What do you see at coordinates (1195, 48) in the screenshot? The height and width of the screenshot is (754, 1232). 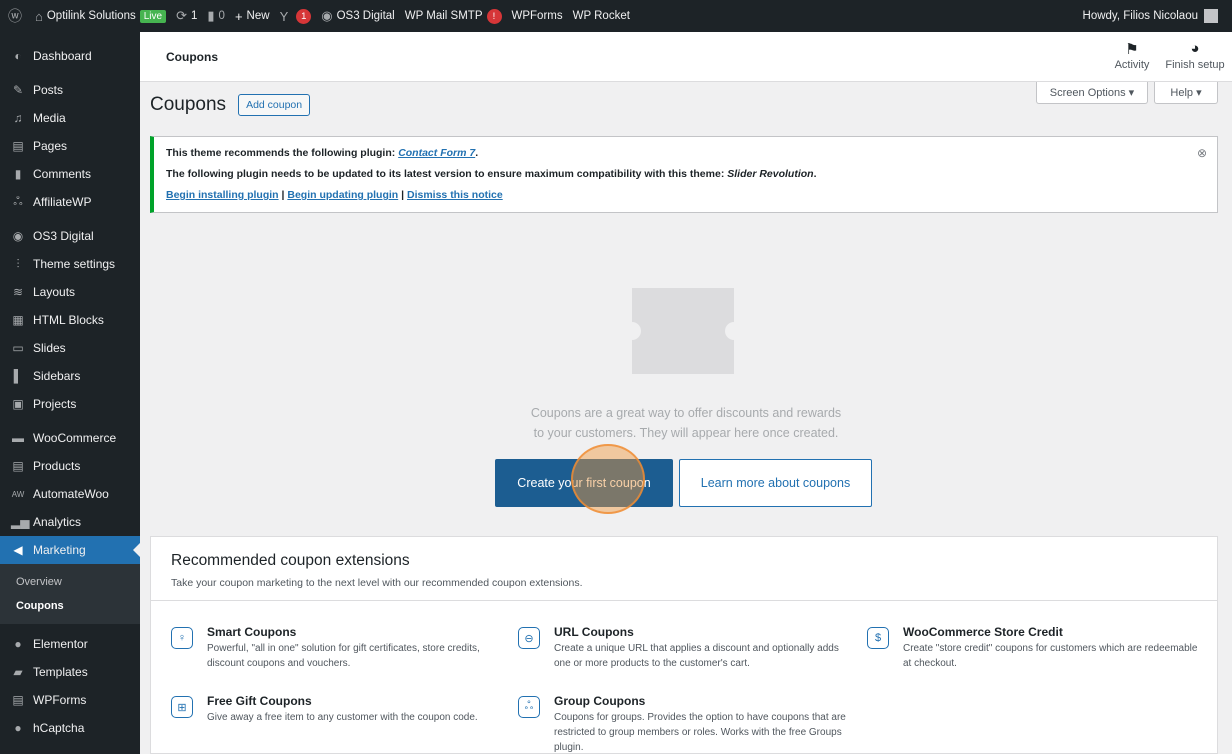 I see `progress-circle-icon: ◕` at bounding box center [1195, 48].